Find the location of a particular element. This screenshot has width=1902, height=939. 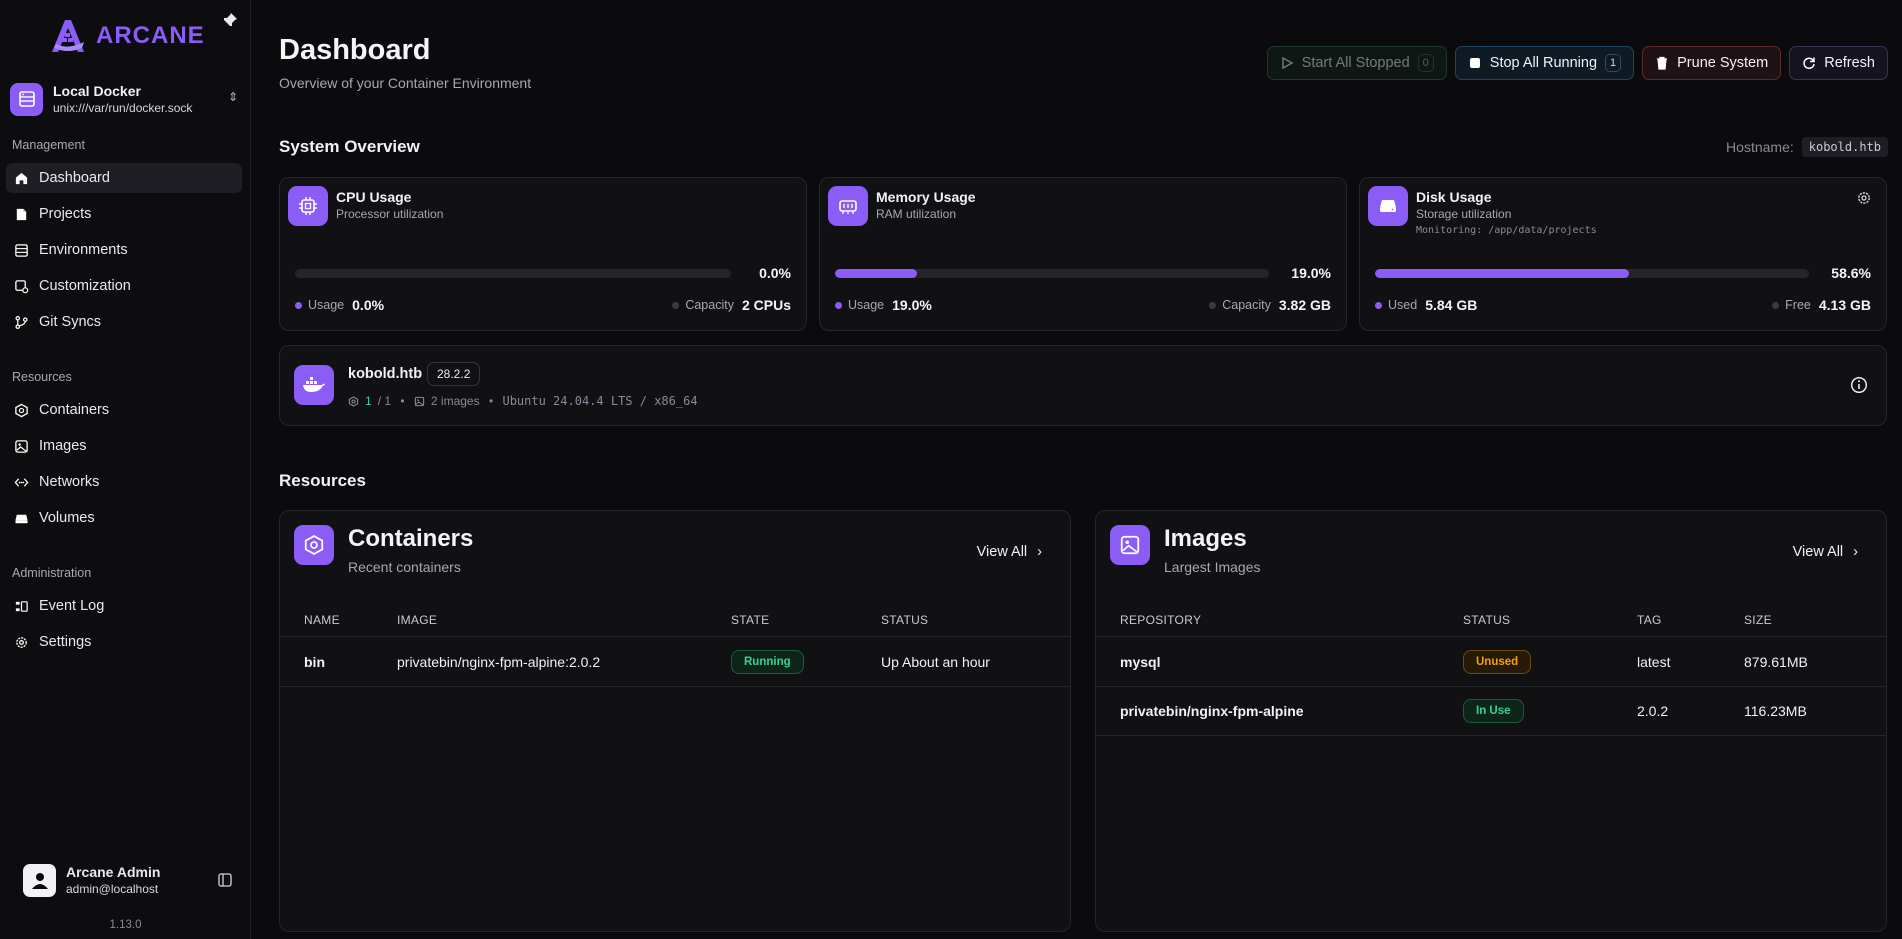

arcane-logo: ARCANE is located at coordinates (126, 36).